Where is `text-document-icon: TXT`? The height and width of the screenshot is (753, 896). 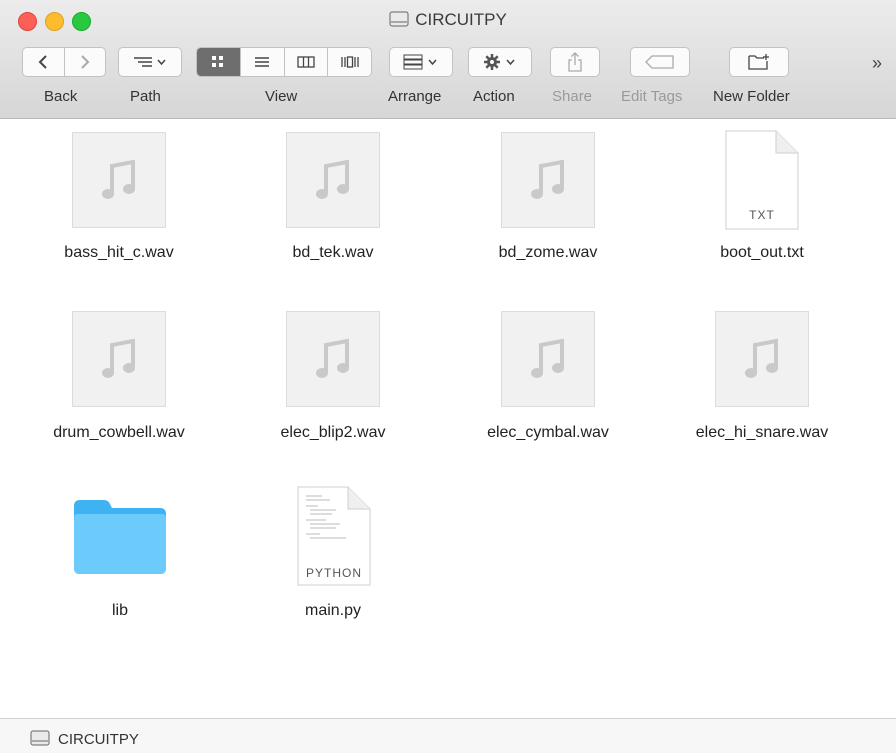
text-document-icon: TXT is located at coordinates (762, 182).